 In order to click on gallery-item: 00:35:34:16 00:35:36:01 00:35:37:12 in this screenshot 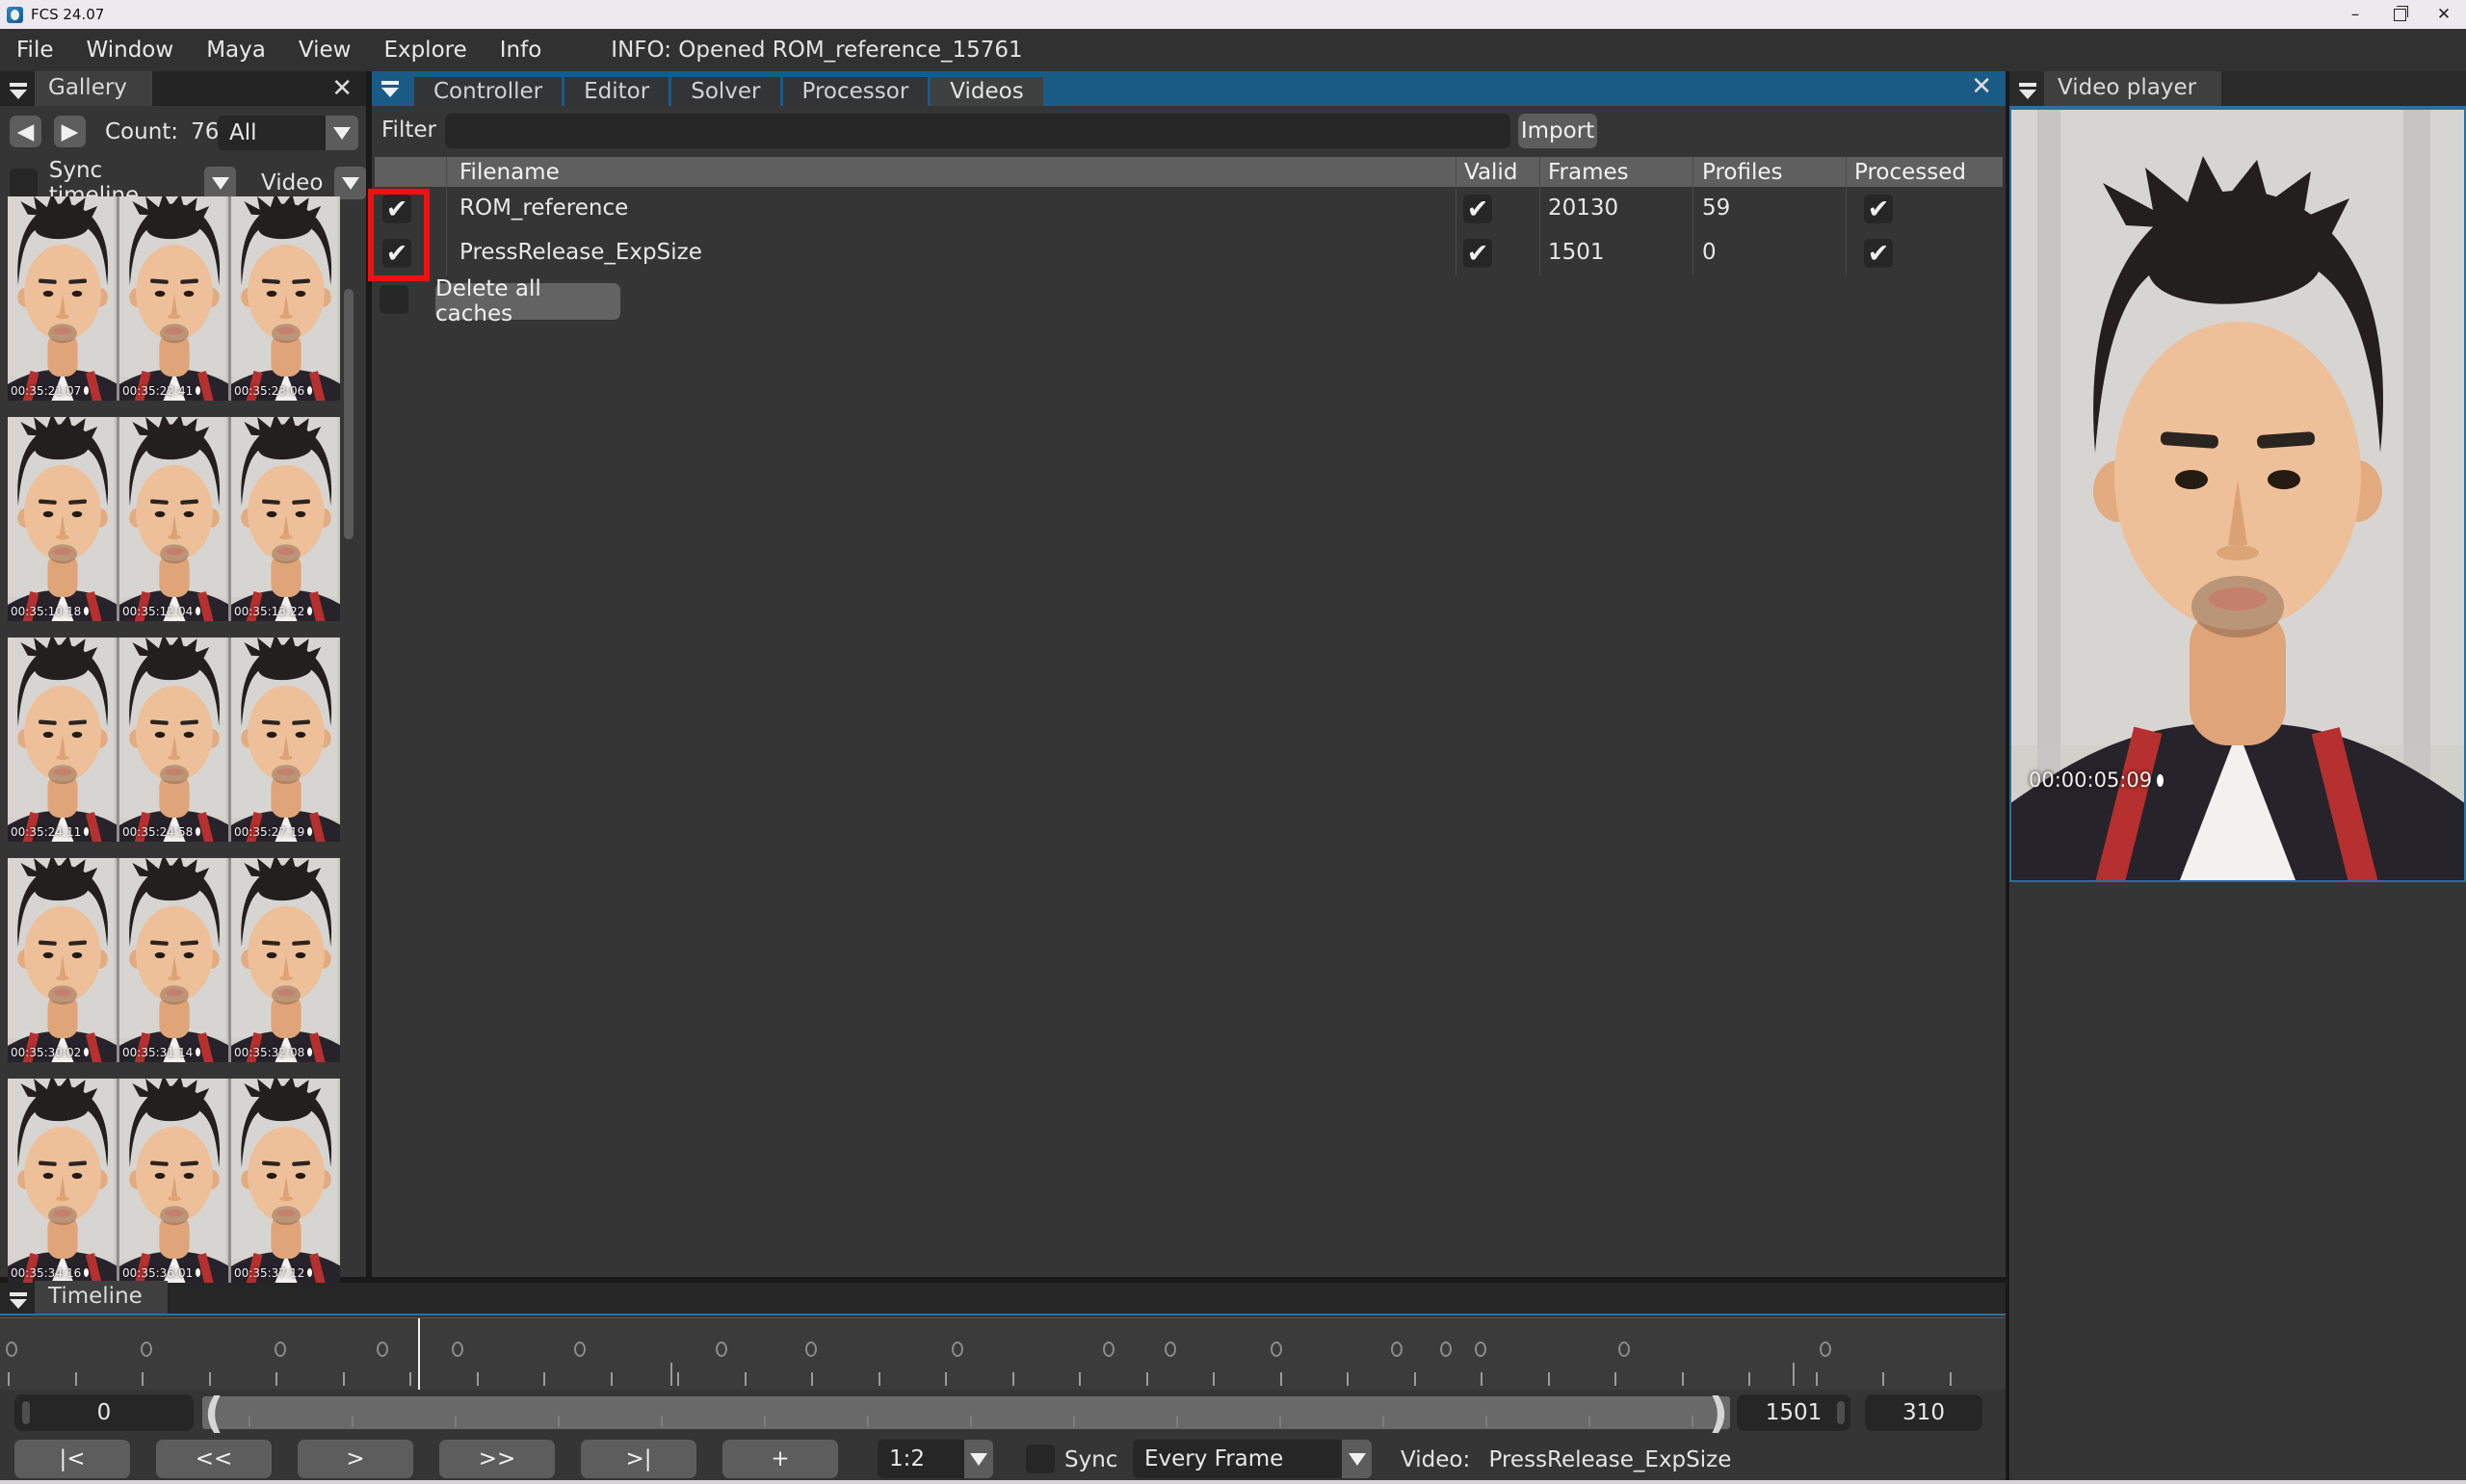, I will do `click(174, 1181)`.